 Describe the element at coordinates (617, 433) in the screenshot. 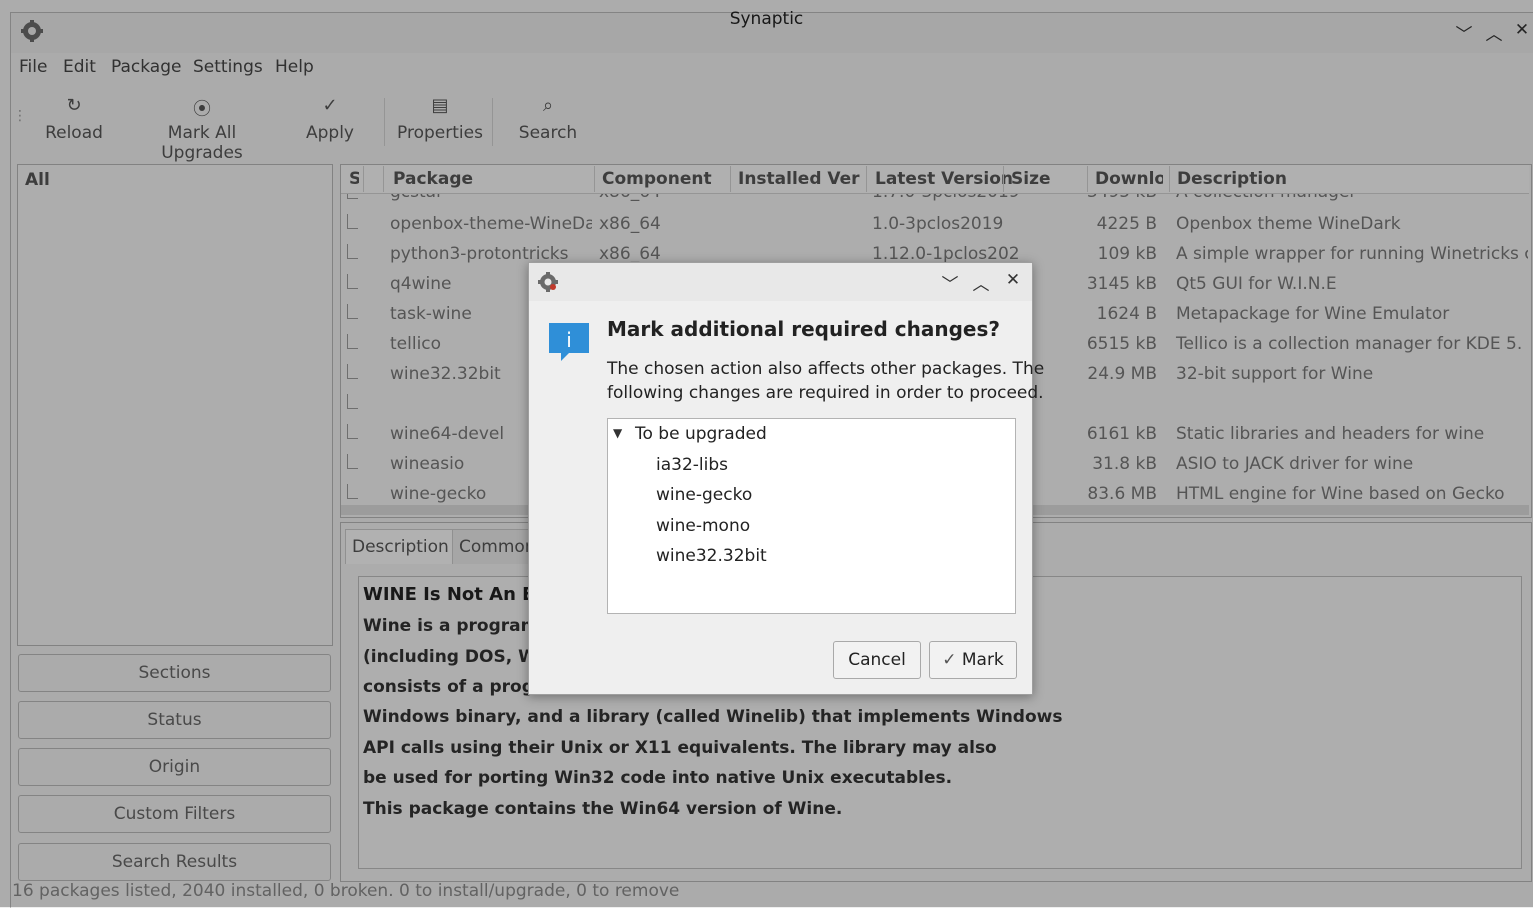

I see `expand-arrow-icon: ▼` at that location.